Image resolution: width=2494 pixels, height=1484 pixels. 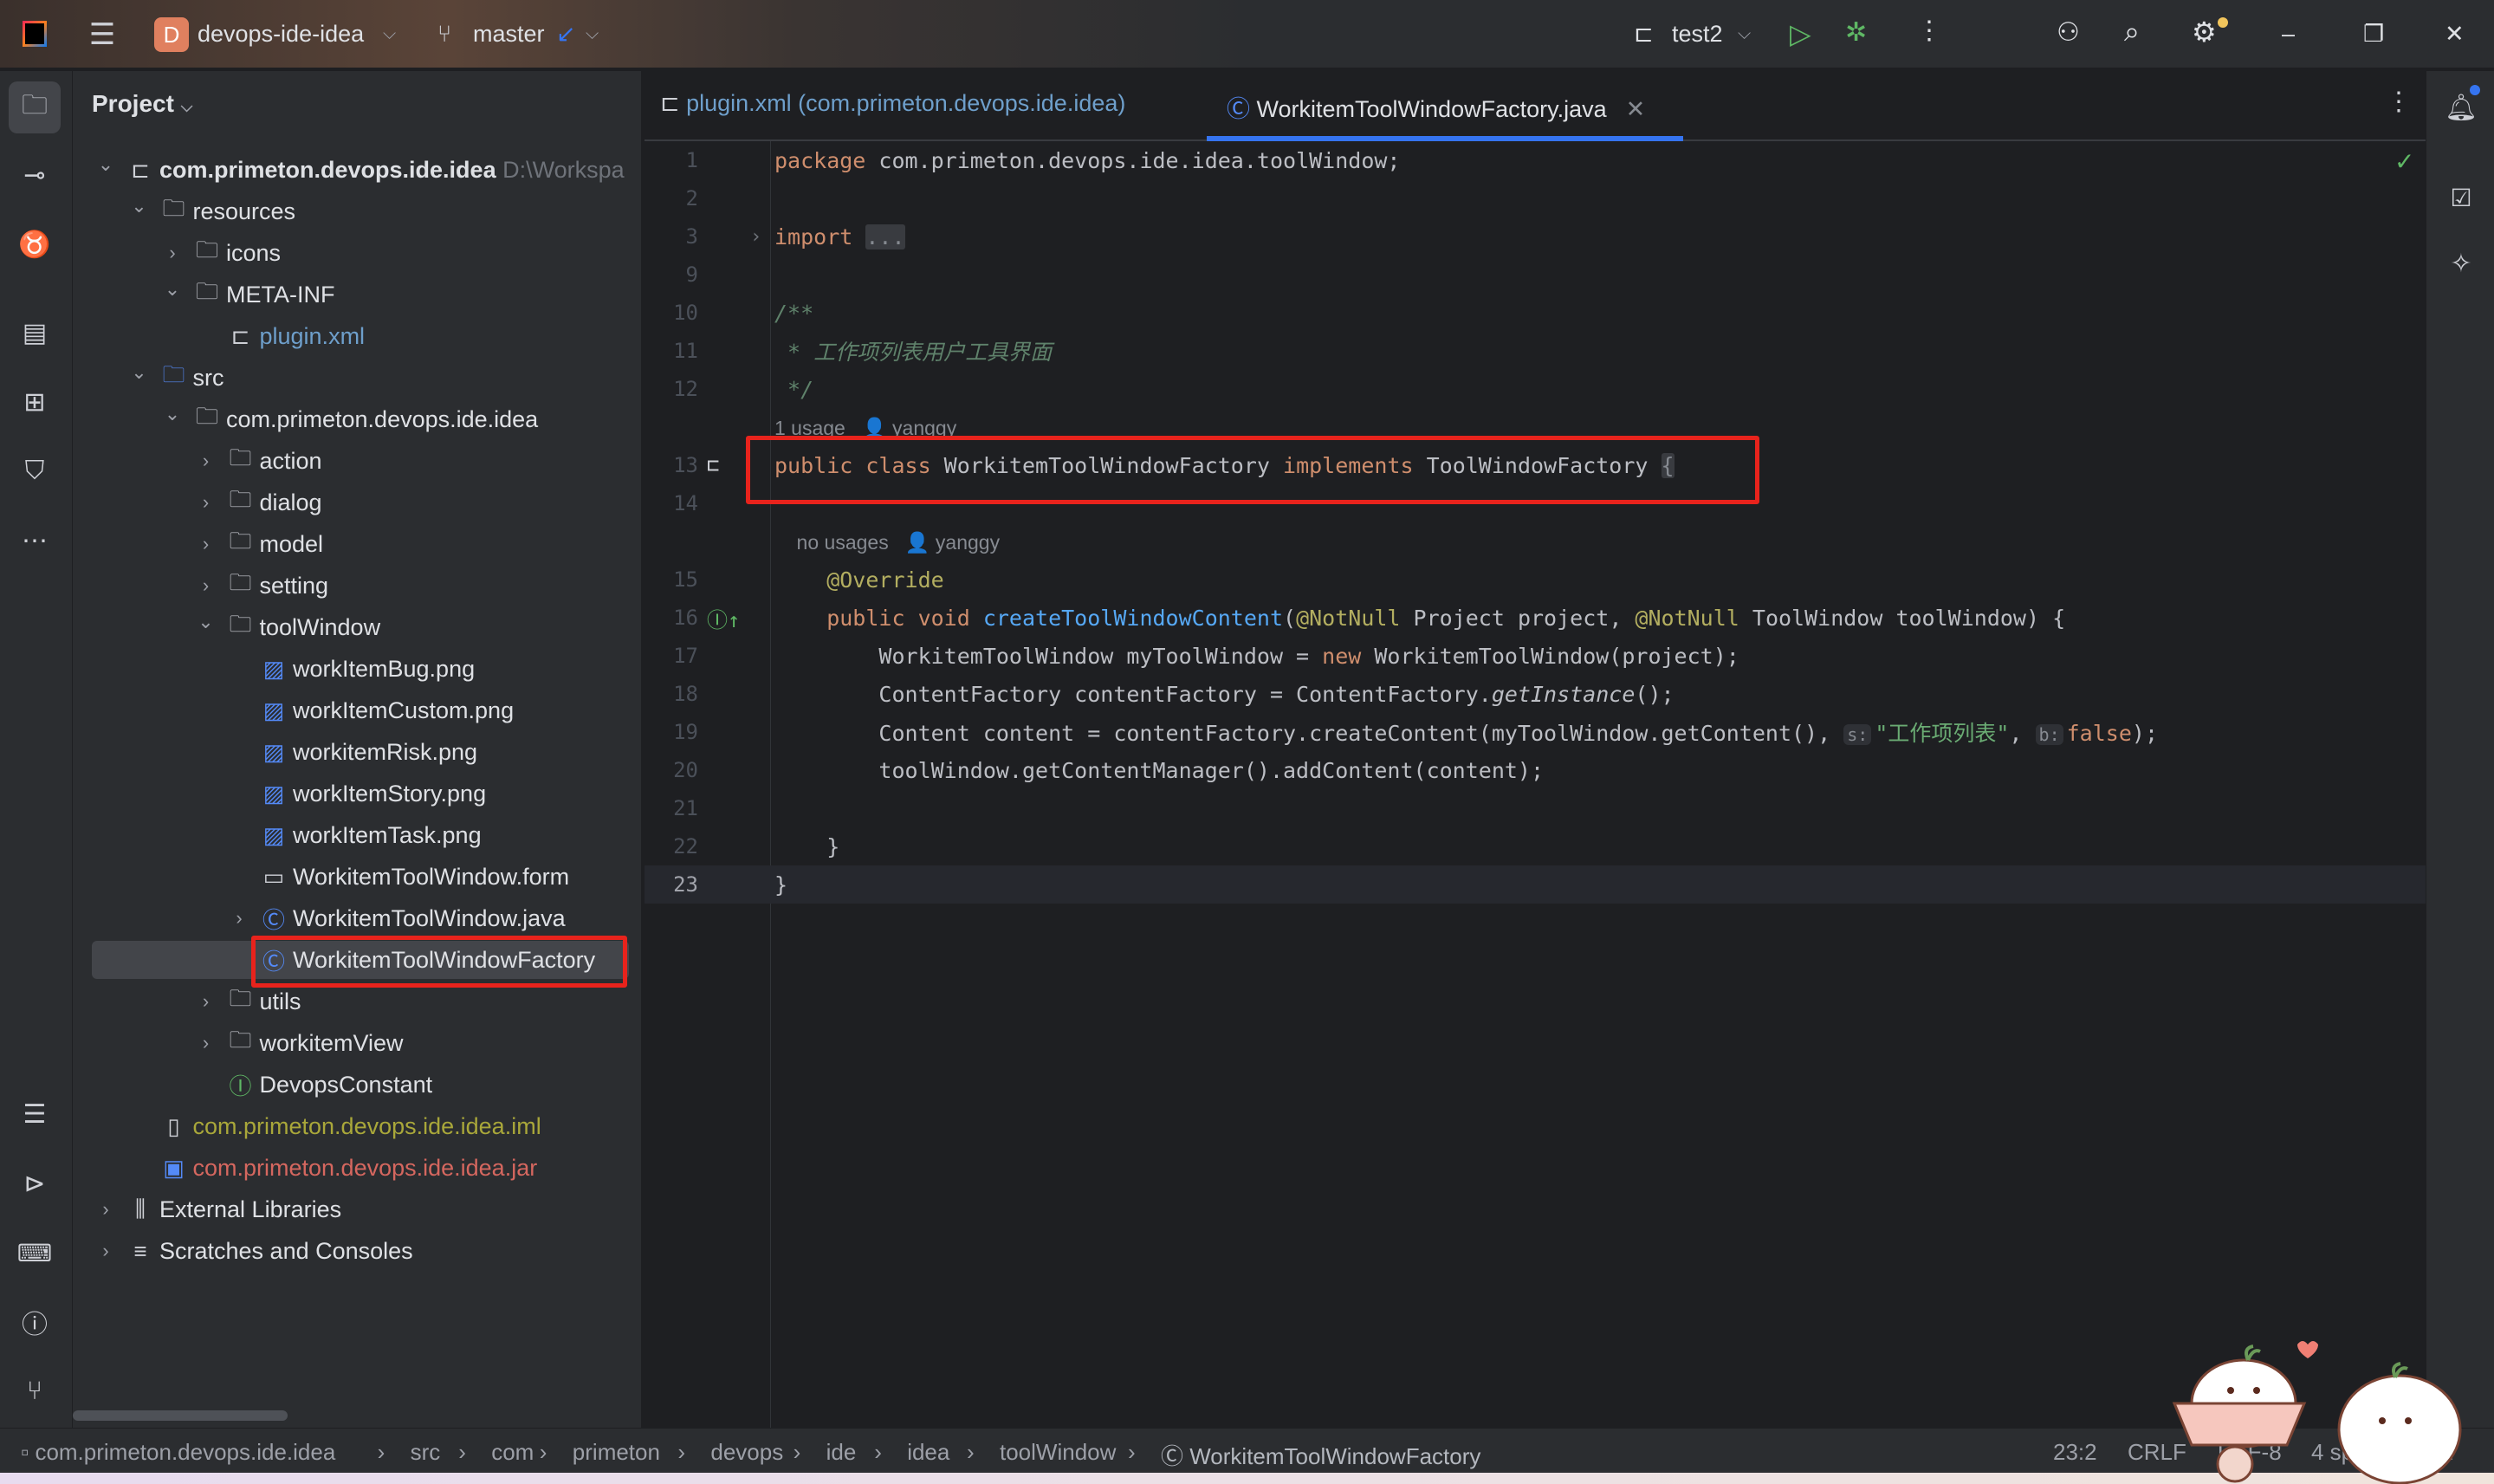 What do you see at coordinates (2455, 34) in the screenshot?
I see `close-window-icon: ✕` at bounding box center [2455, 34].